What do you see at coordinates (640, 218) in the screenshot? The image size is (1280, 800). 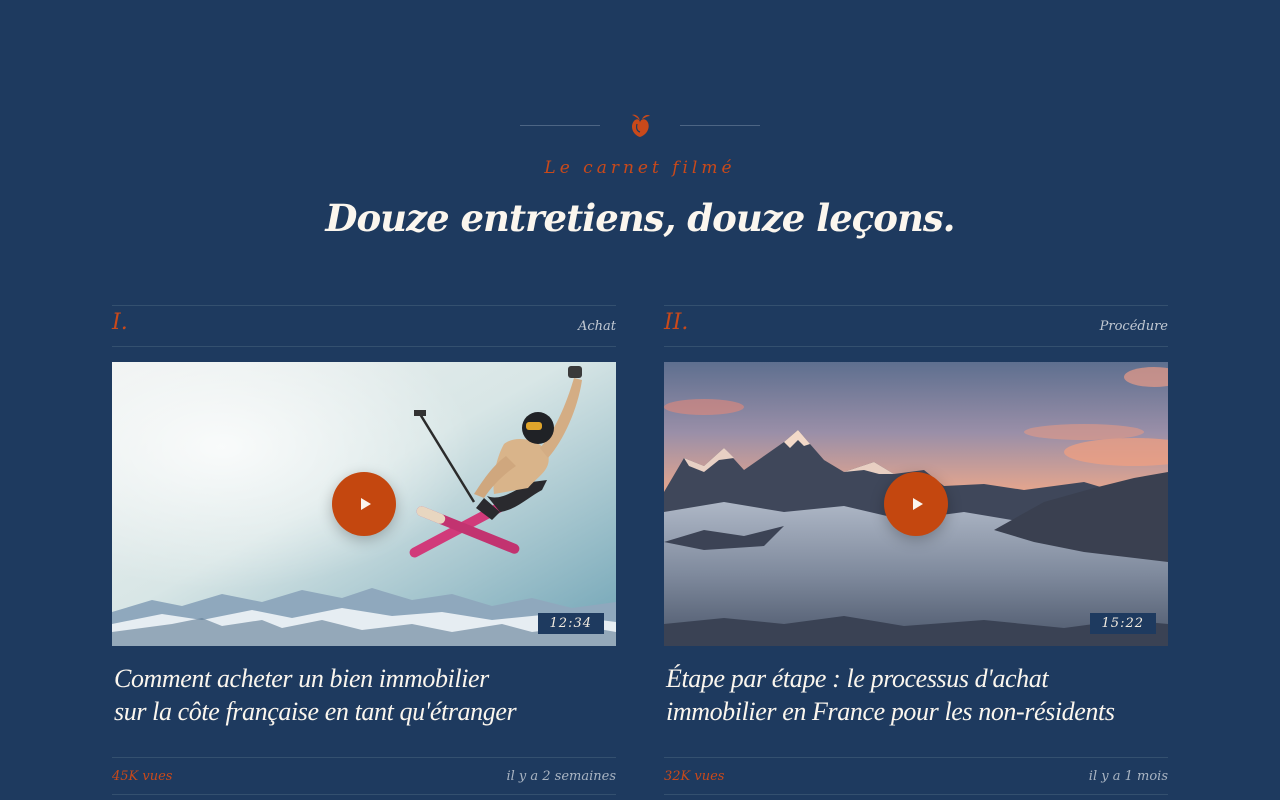 I see `section-title: Douze entretiens, douze leçons.` at bounding box center [640, 218].